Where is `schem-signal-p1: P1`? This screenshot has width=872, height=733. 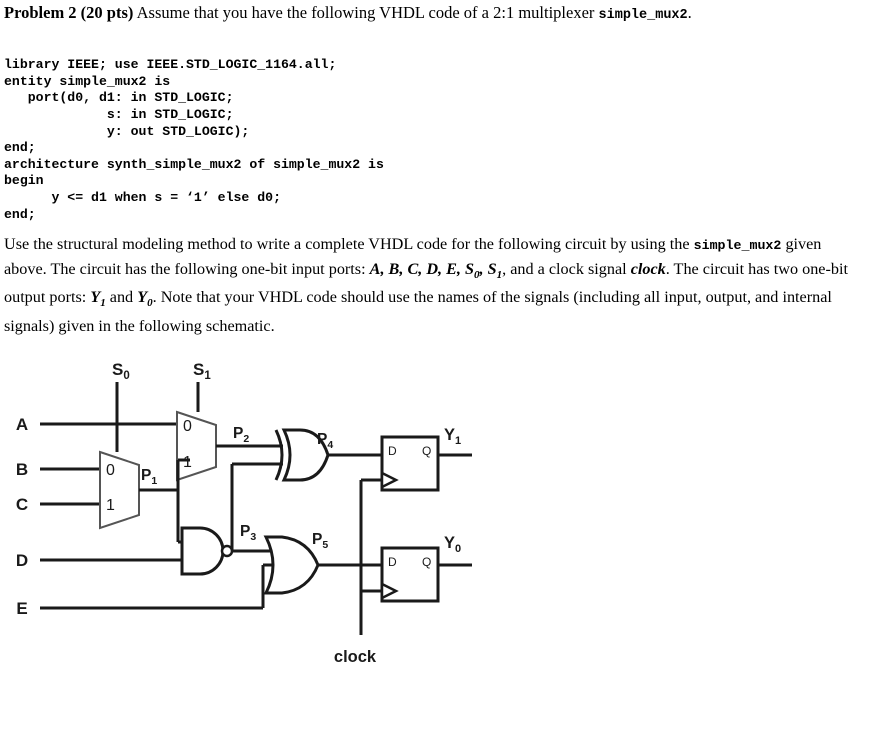
schem-signal-p1: P1 is located at coordinates (149, 477).